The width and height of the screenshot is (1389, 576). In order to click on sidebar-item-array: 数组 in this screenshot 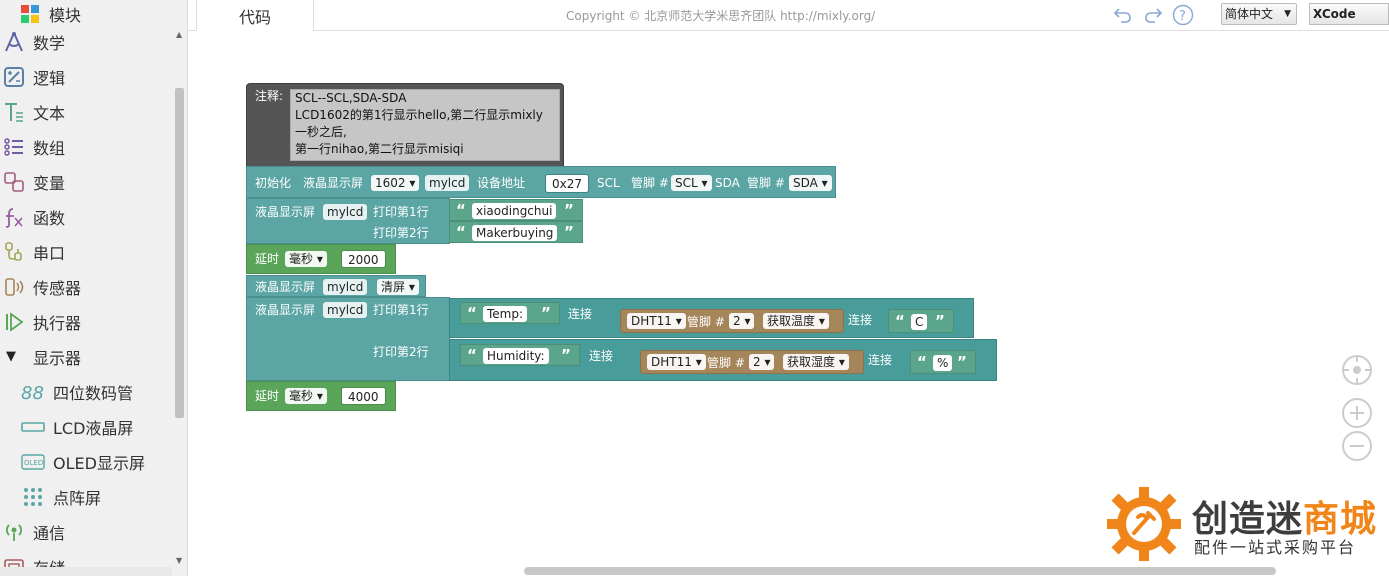, I will do `click(86, 146)`.